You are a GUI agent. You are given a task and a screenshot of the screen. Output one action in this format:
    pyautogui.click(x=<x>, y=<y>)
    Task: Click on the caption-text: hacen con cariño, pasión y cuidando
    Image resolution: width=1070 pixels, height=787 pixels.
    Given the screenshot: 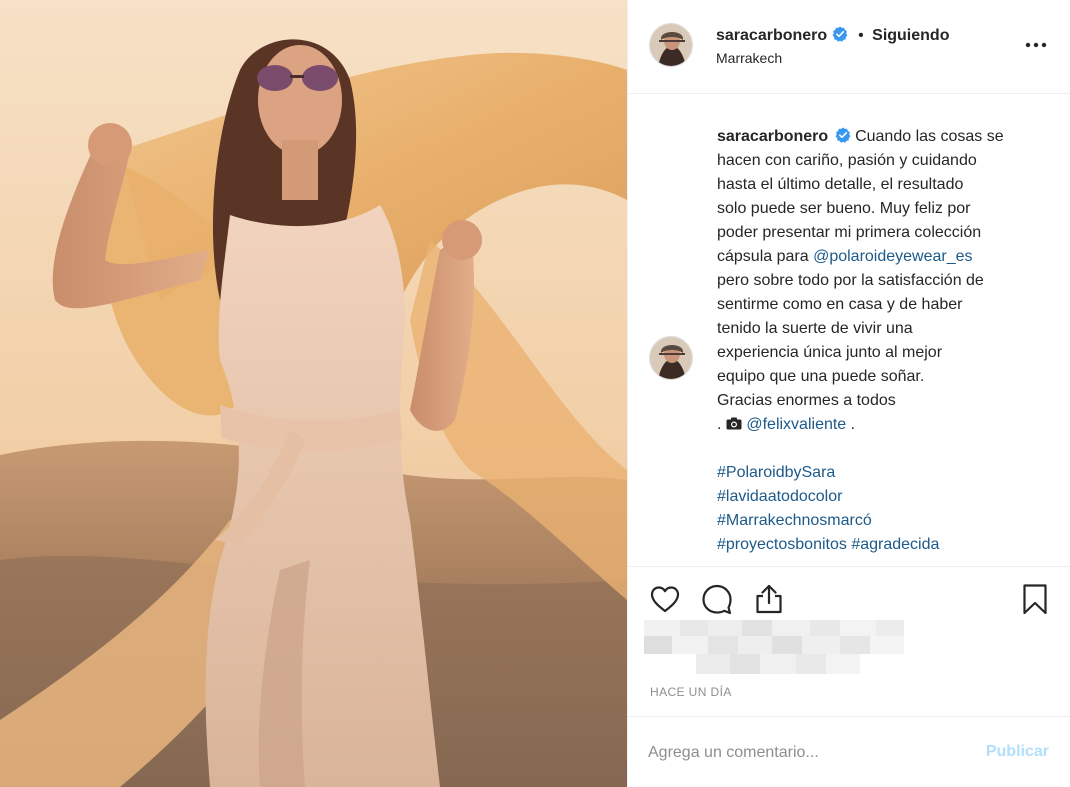 What is the action you would take?
    pyautogui.click(x=847, y=160)
    